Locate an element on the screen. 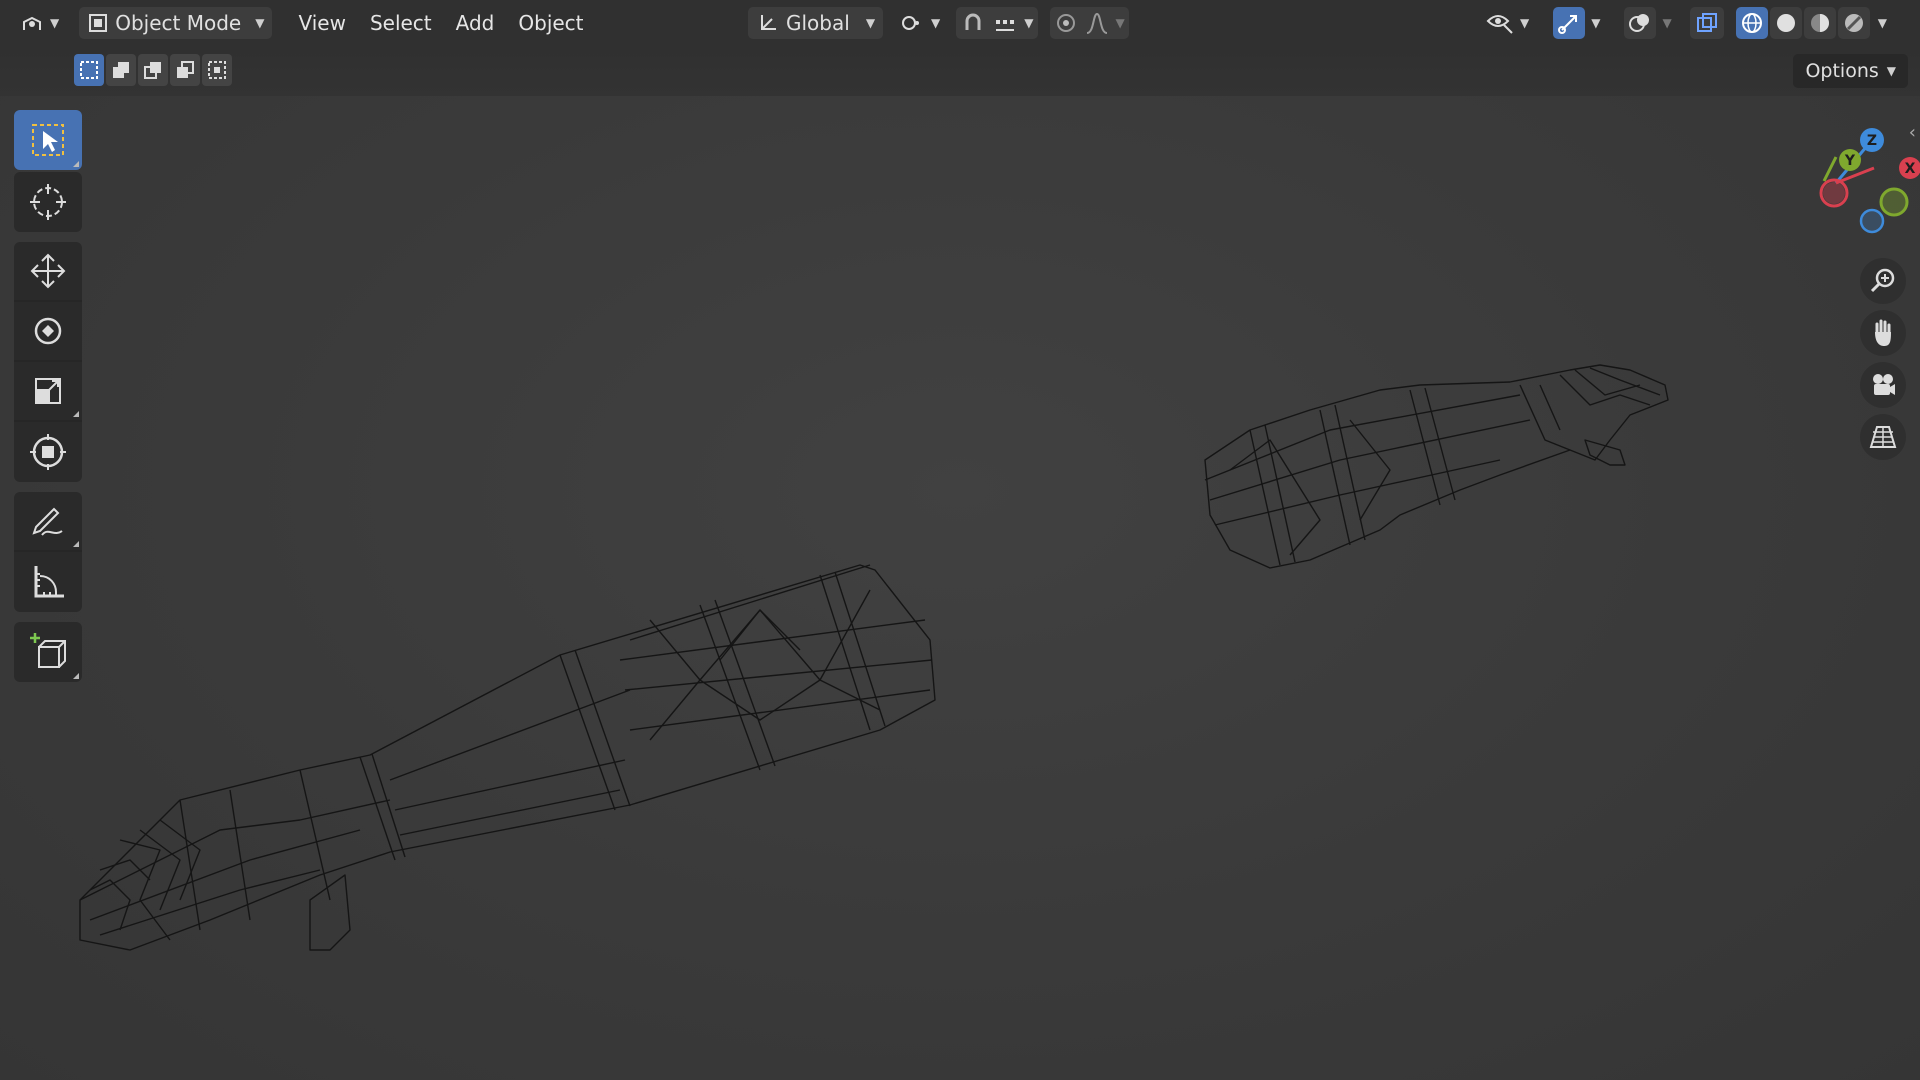 Image resolution: width=1920 pixels, height=1080 pixels. rotate-icon is located at coordinates (48, 331).